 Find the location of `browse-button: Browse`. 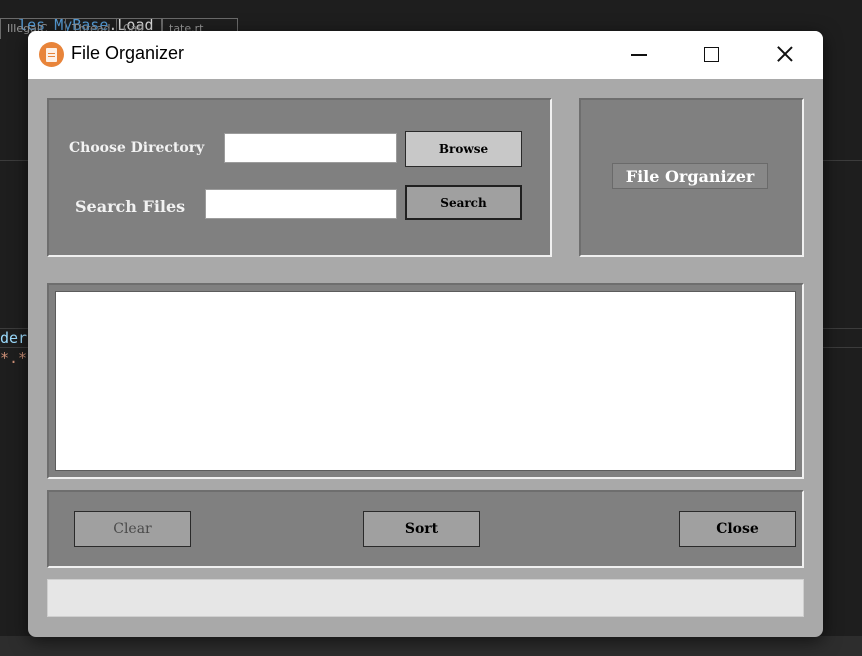

browse-button: Browse is located at coordinates (463, 149).